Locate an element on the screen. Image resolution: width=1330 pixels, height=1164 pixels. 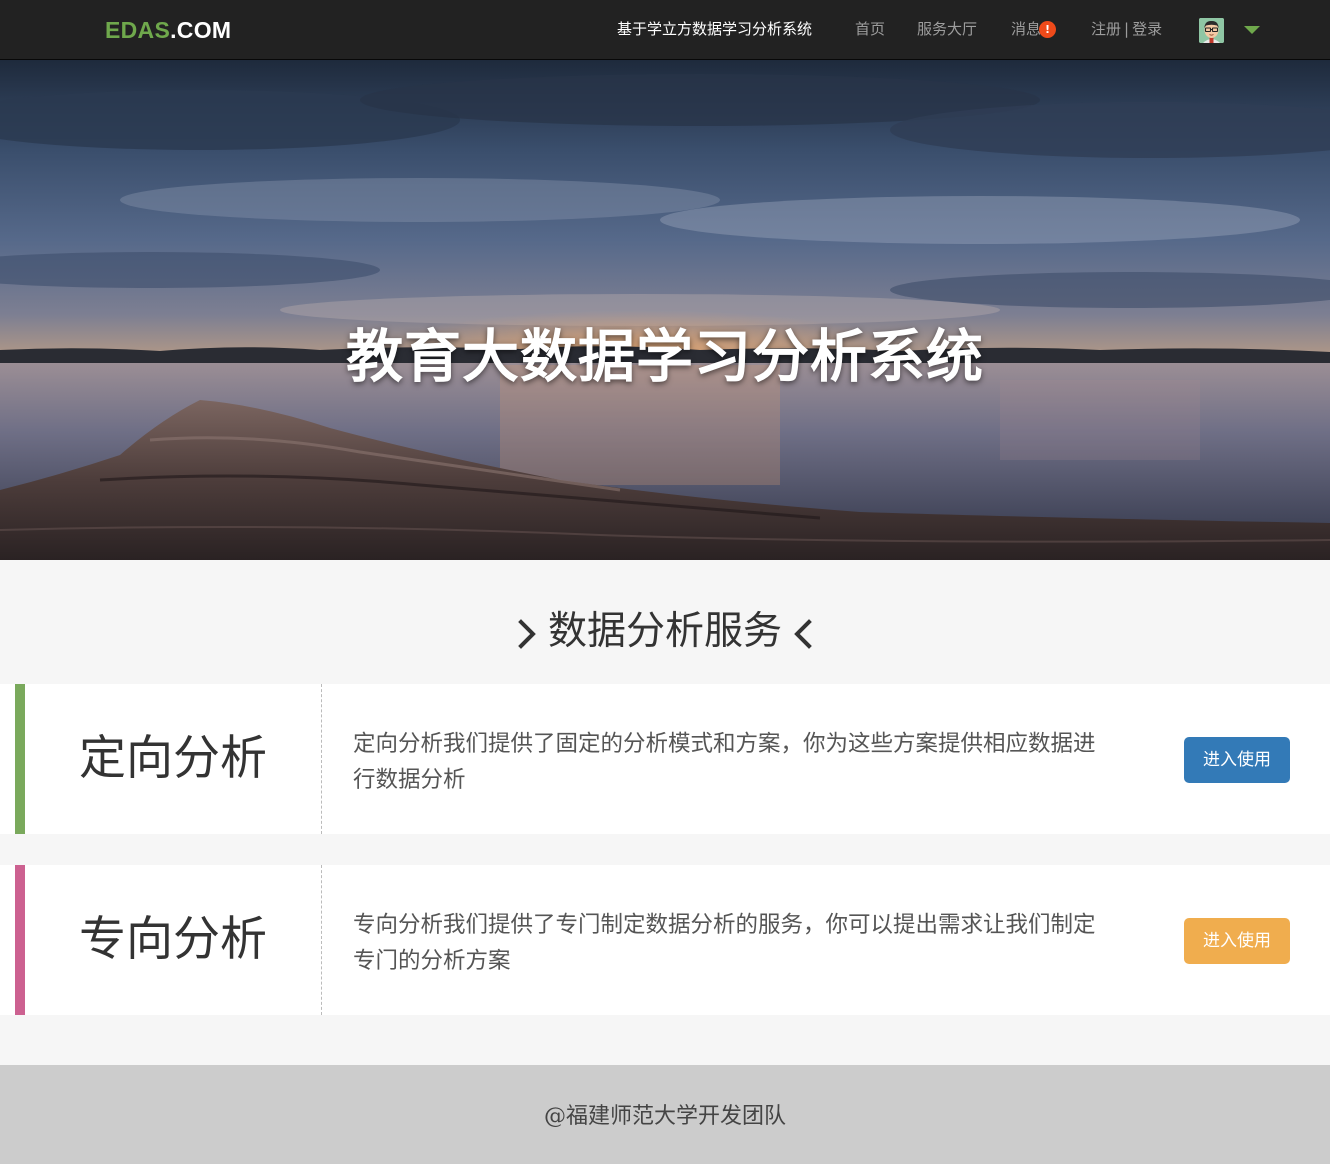
card-description: 定向分析我们提供了固定的分析模式和方案，你为这些方案提供相应数据进行数据分析 is located at coordinates (724, 762).